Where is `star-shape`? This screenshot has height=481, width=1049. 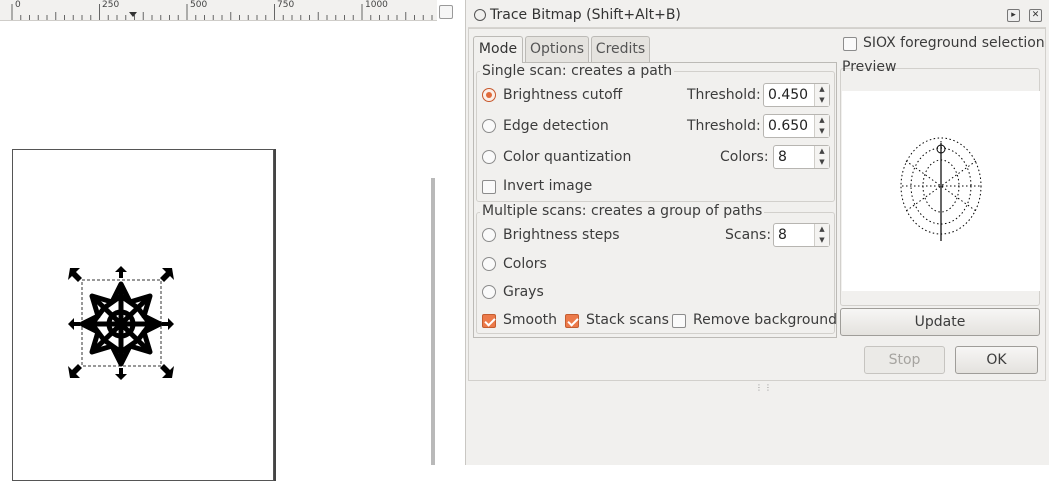
star-shape is located at coordinates (121, 324).